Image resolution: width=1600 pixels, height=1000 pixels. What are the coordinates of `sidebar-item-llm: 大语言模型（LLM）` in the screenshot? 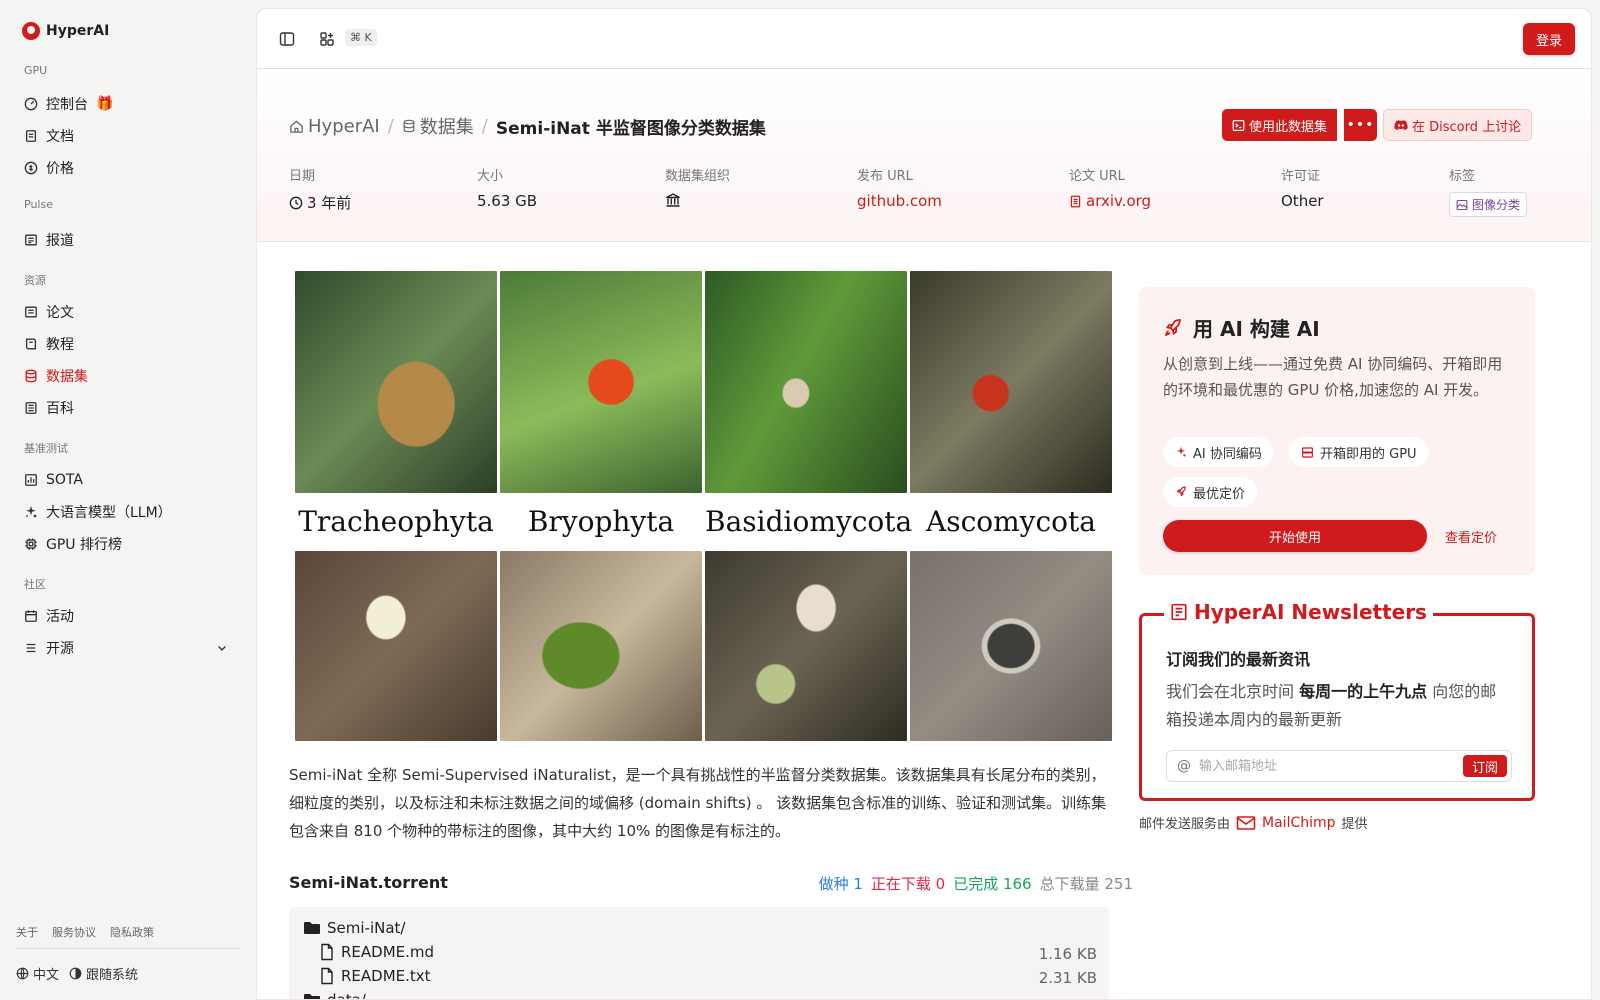 It's located at (128, 512).